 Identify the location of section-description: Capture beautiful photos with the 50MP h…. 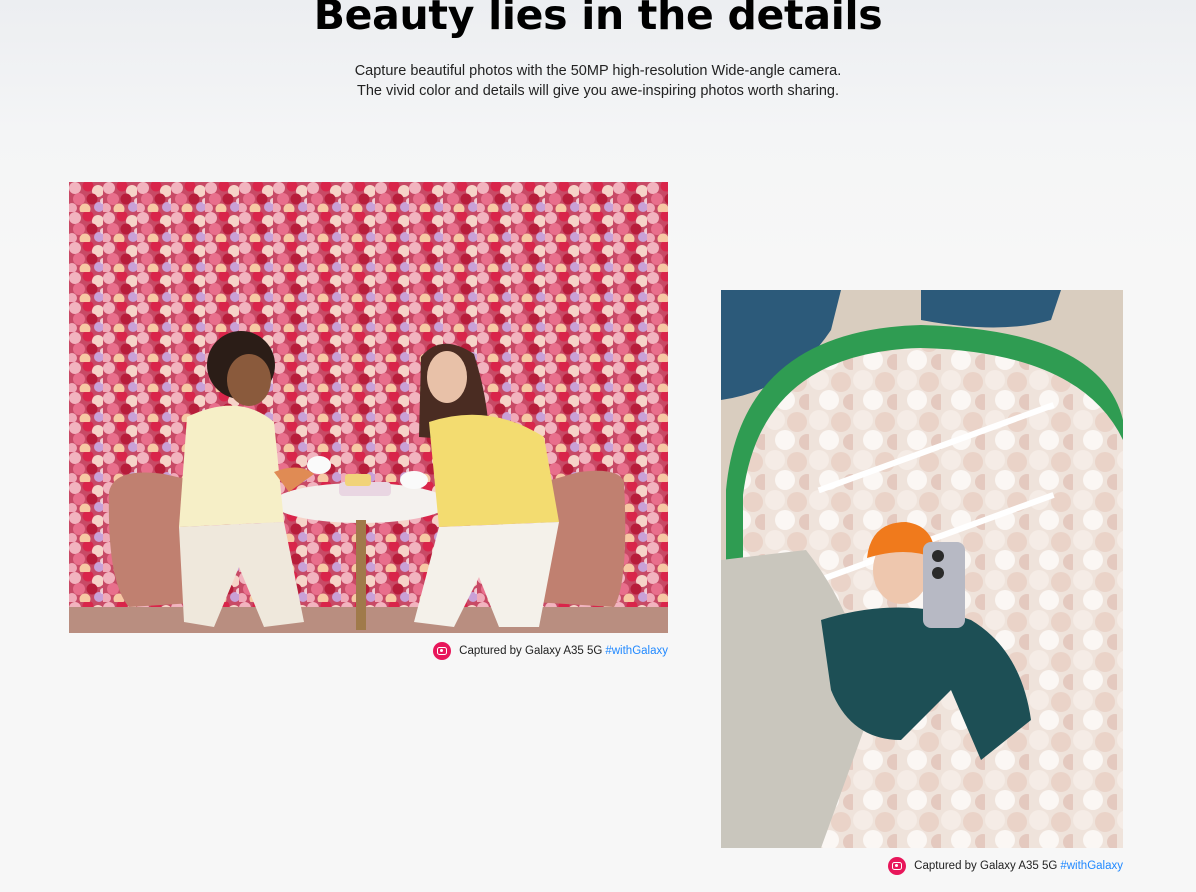
(598, 81).